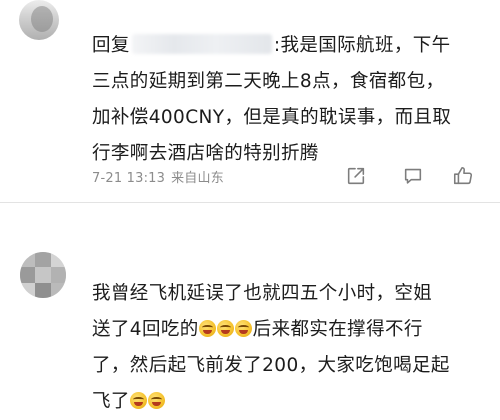 Image resolution: width=500 pixels, height=420 pixels. Describe the element at coordinates (362, 45) in the screenshot. I see `reply-text: :我是国际航班，下午` at that location.